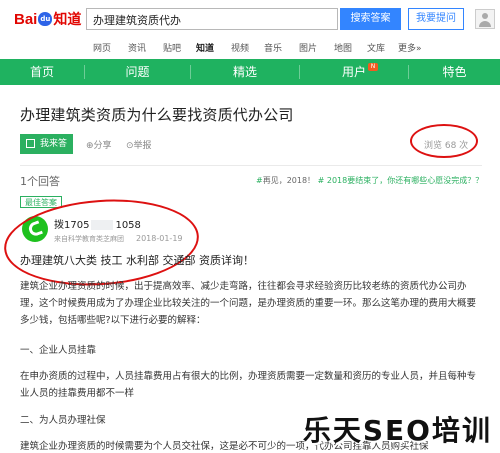 This screenshot has width=500, height=453. What do you see at coordinates (485, 19) in the screenshot?
I see `user-avatar-icon` at bounding box center [485, 19].